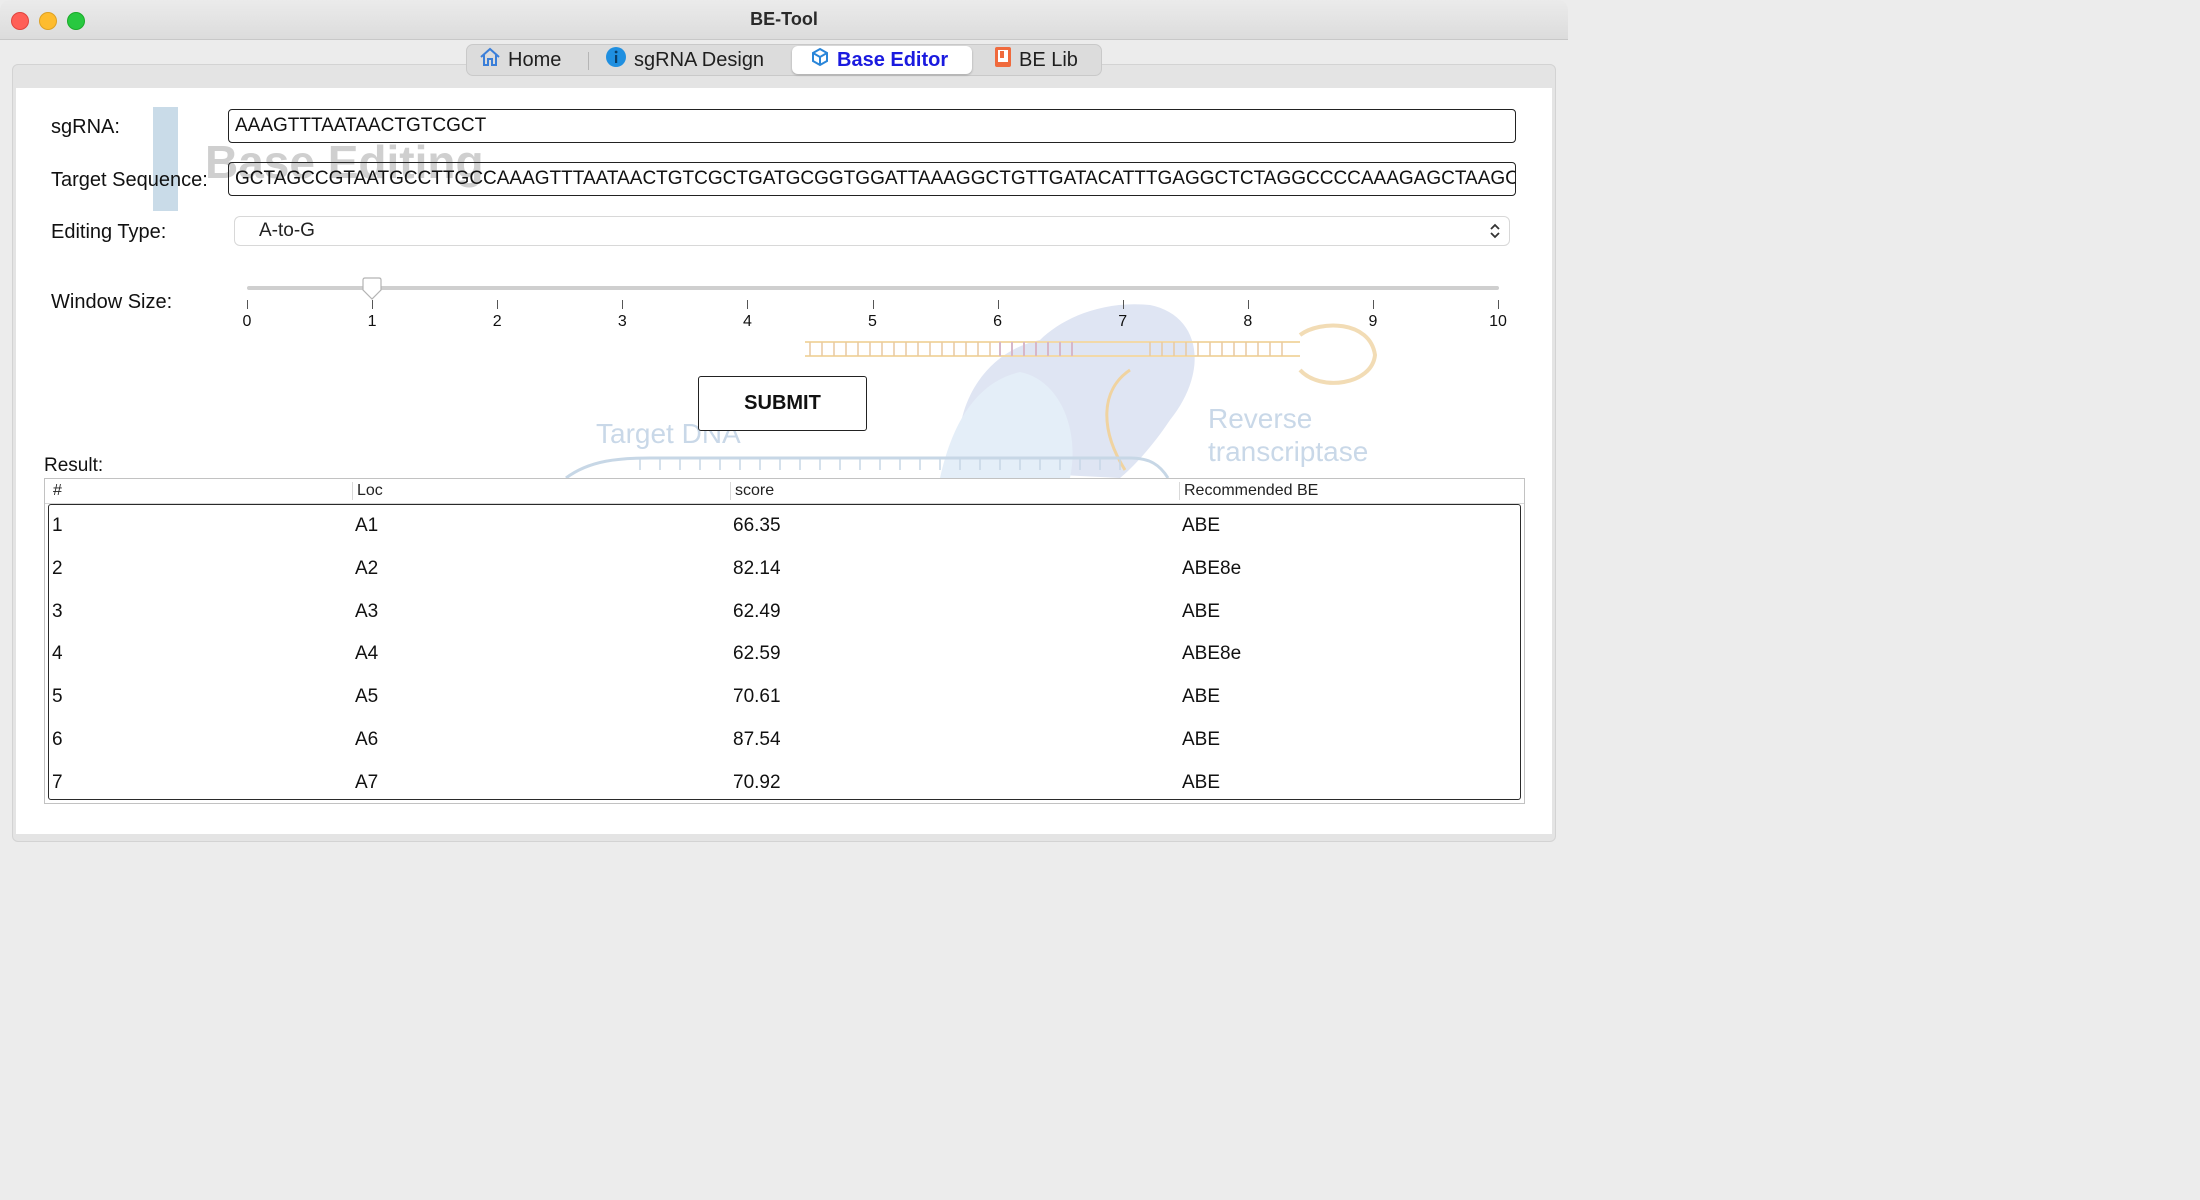 This screenshot has height=1200, width=2200. I want to click on slider-tick-label: 6, so click(998, 321).